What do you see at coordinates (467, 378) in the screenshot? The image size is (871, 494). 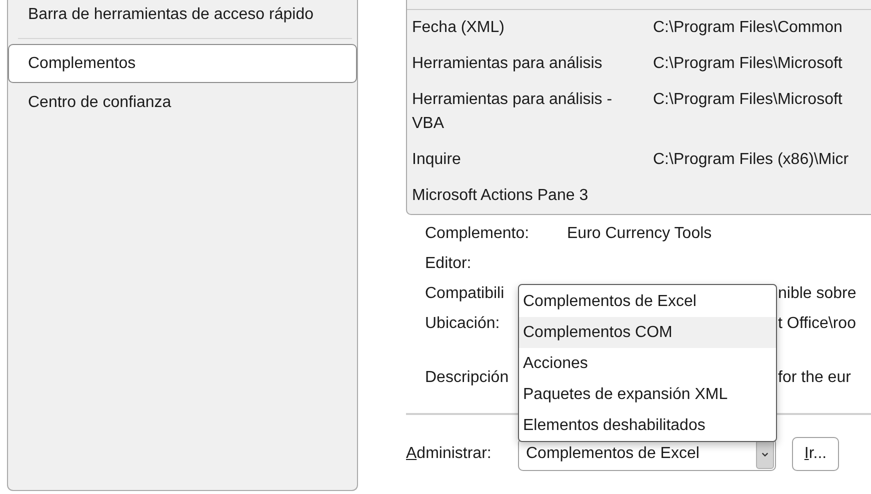 I see `detail-label: Descripción` at bounding box center [467, 378].